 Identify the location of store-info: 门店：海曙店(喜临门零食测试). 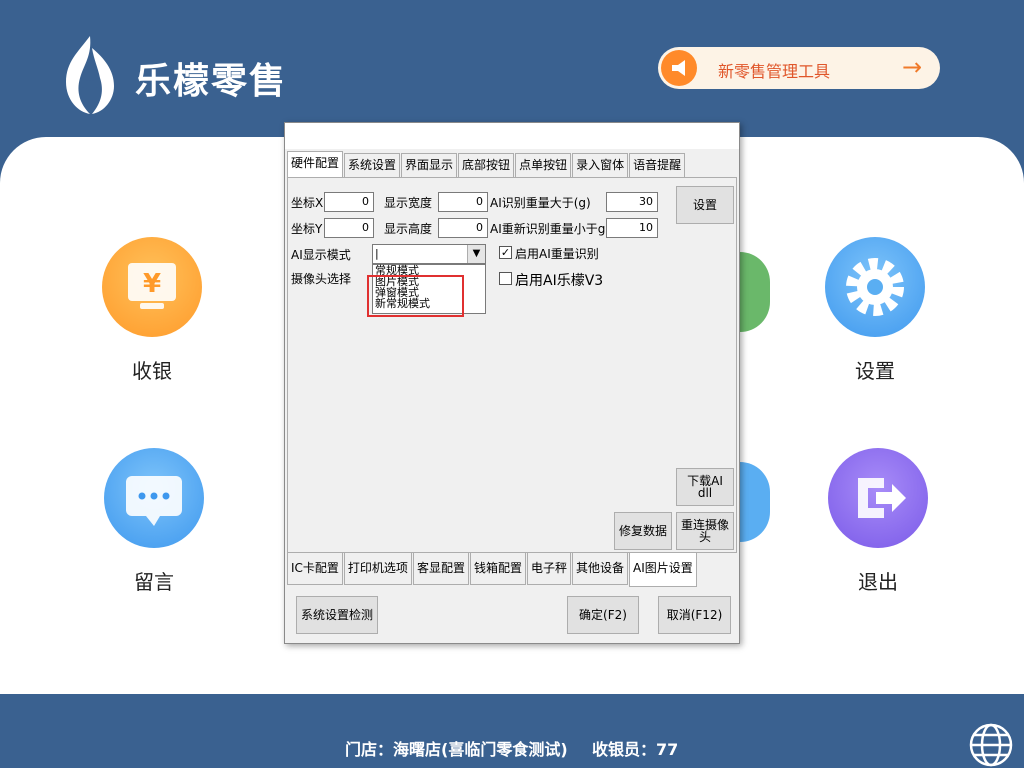
(456, 749).